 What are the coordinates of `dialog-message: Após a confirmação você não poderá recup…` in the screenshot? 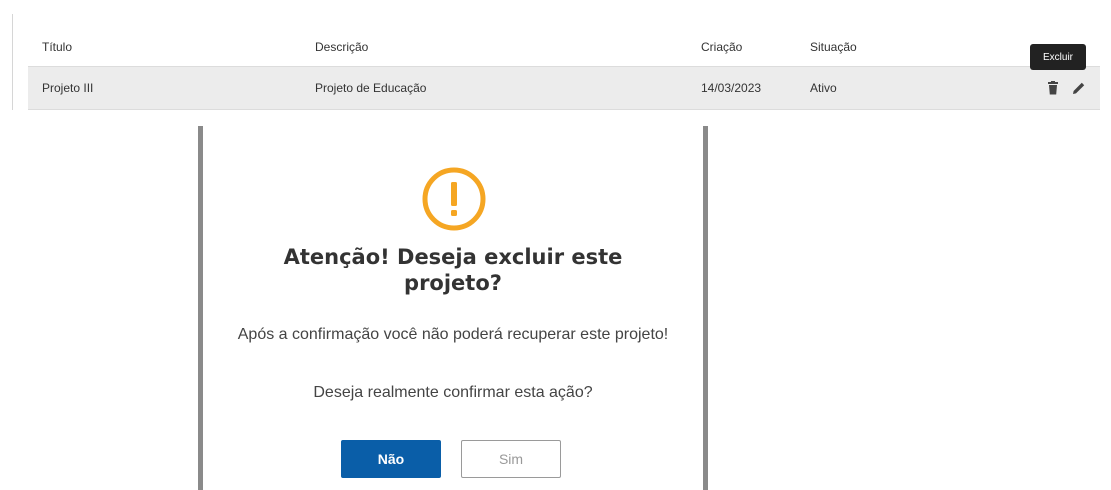 It's located at (453, 334).